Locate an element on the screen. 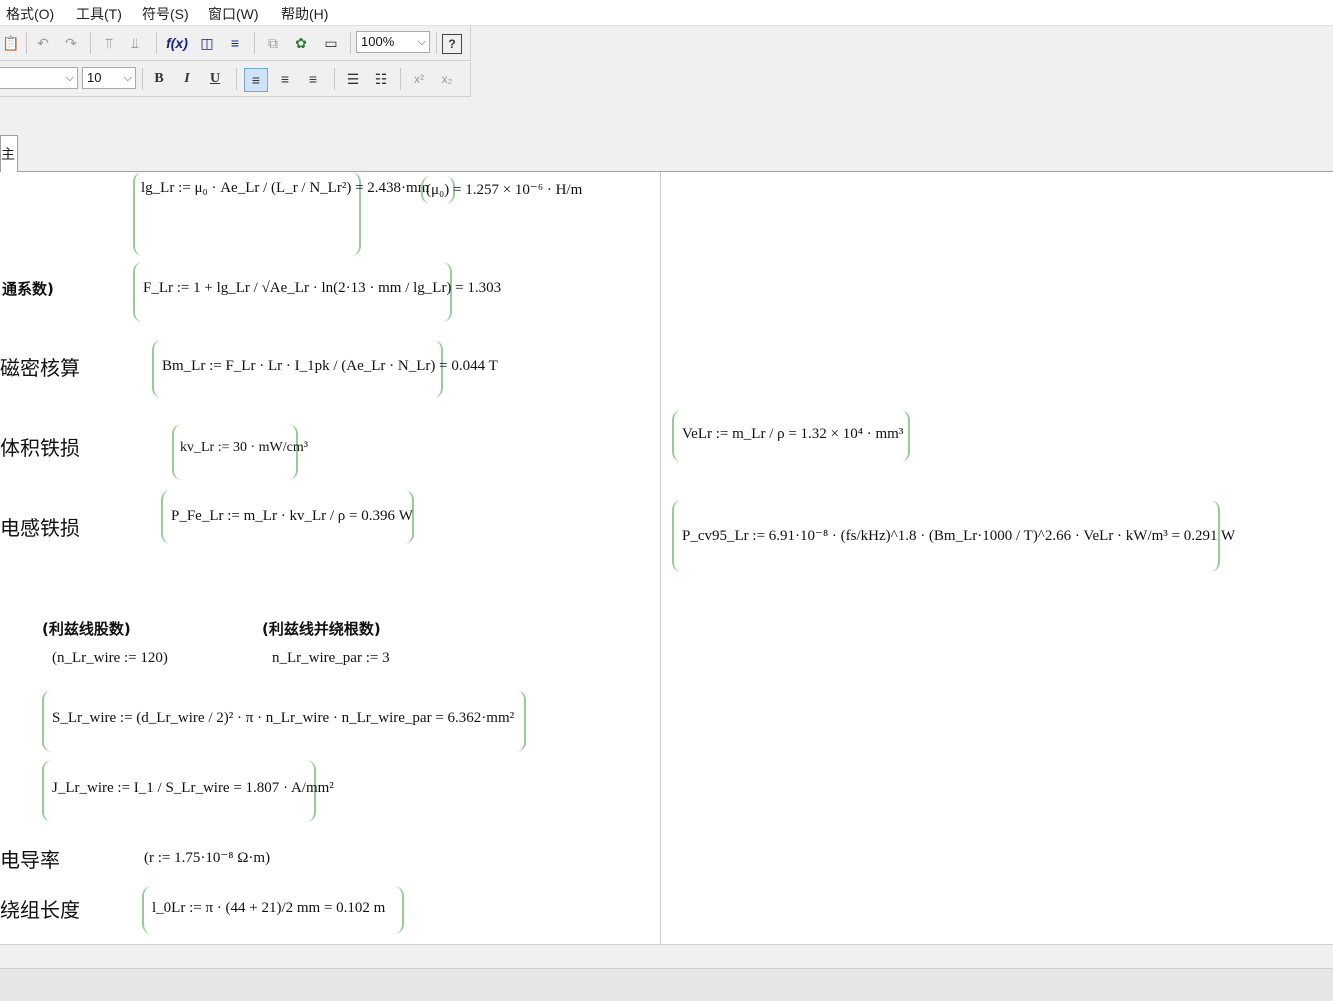 The image size is (1333, 1001). align-right-icon: ≡ is located at coordinates (313, 79).